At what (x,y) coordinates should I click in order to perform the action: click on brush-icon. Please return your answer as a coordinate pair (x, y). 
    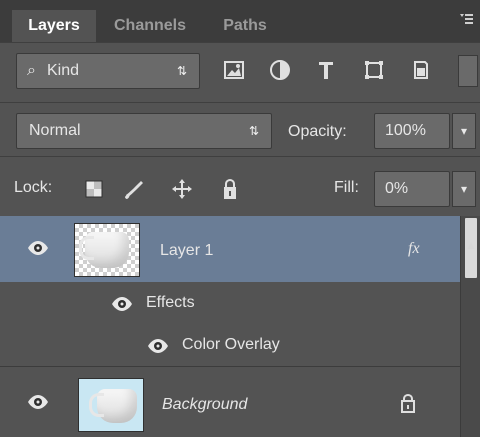
    Looking at the image, I should click on (134, 190).